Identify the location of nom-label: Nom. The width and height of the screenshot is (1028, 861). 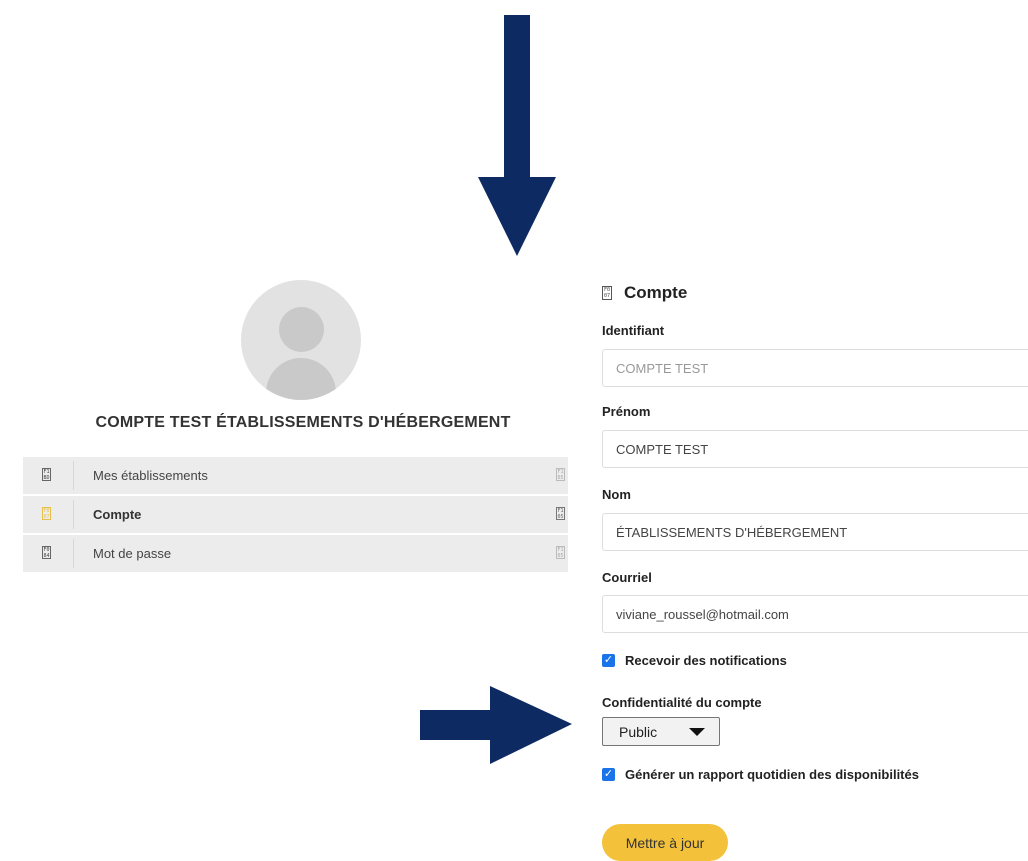
(616, 494).